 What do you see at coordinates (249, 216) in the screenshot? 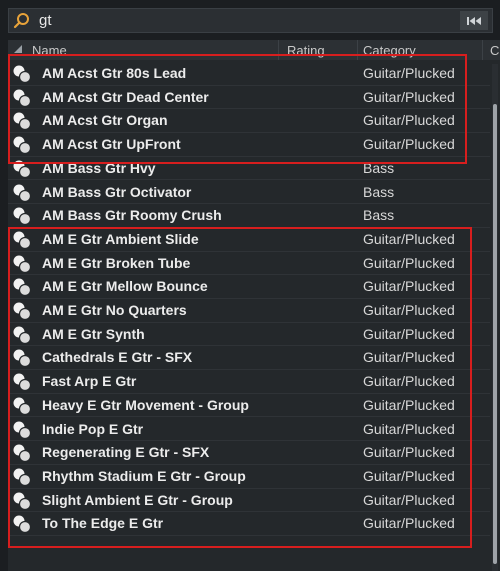
I see `table-row: AM Bass Gtr Roomy Crush Bass` at bounding box center [249, 216].